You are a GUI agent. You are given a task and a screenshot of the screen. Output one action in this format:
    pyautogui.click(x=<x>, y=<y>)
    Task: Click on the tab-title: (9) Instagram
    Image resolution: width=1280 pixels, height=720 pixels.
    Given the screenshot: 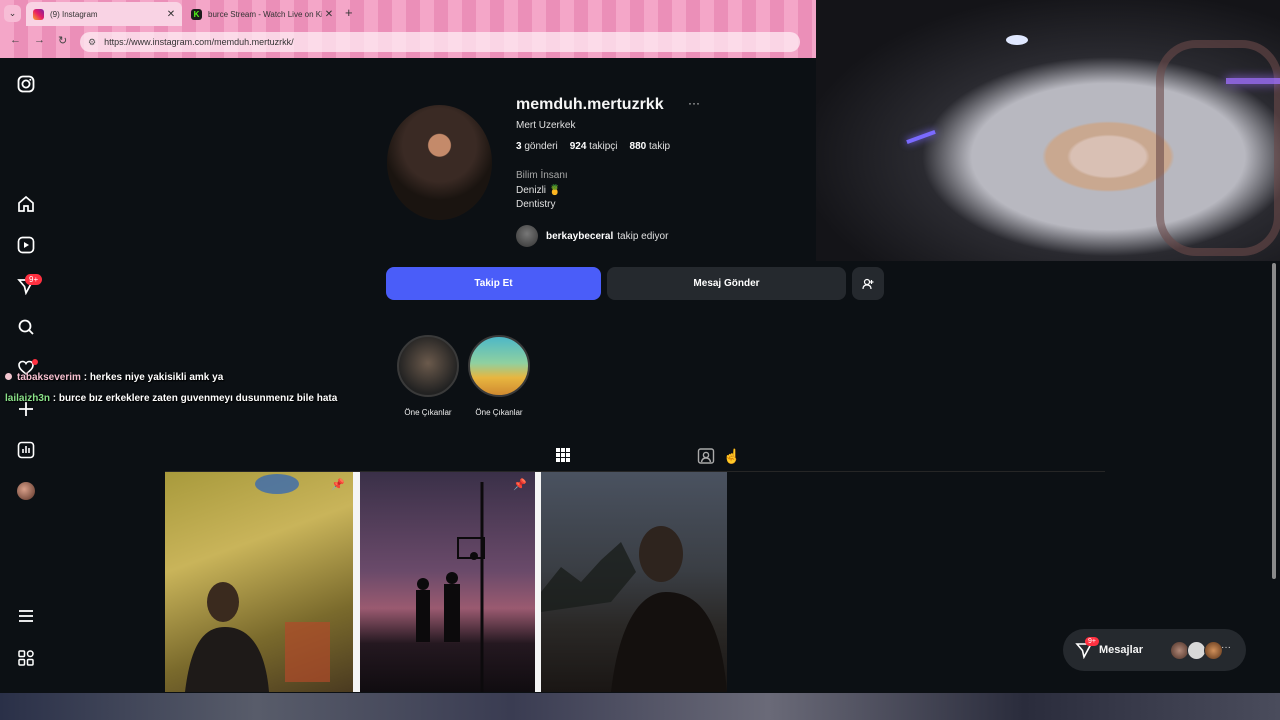 What is the action you would take?
    pyautogui.click(x=74, y=14)
    